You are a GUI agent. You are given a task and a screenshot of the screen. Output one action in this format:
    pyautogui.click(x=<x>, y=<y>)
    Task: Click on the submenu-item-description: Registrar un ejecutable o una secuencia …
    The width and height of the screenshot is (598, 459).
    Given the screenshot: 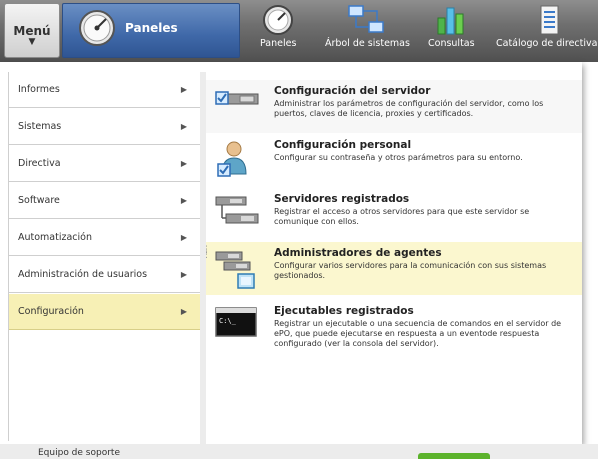 What is the action you would take?
    pyautogui.click(x=418, y=333)
    